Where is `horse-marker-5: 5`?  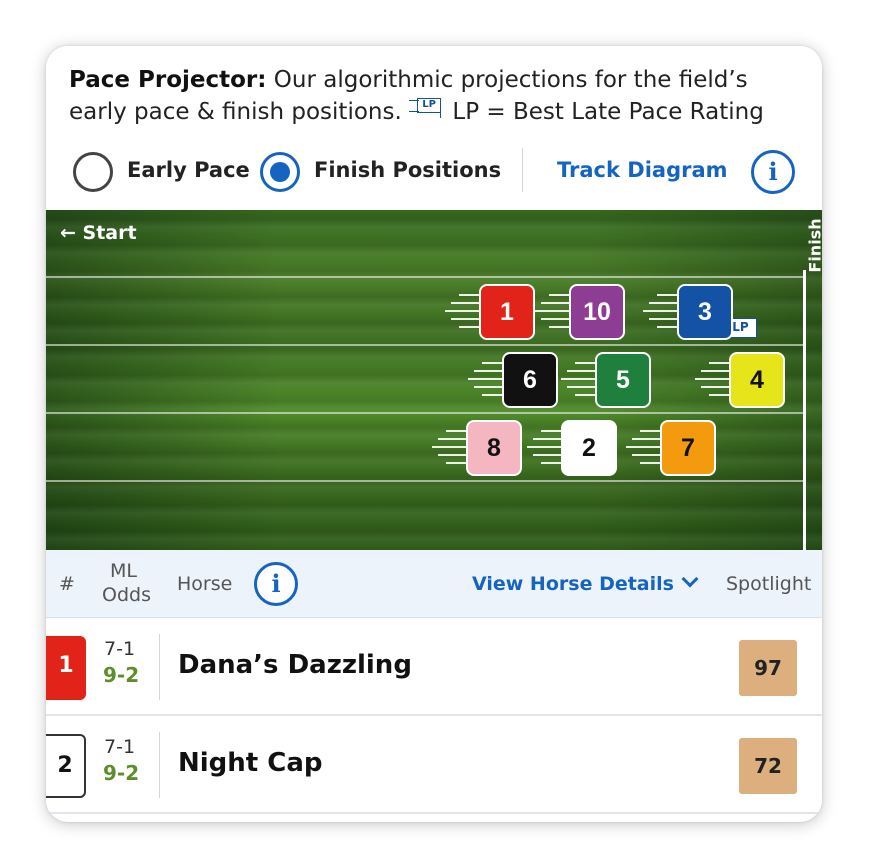 horse-marker-5: 5 is located at coordinates (623, 380).